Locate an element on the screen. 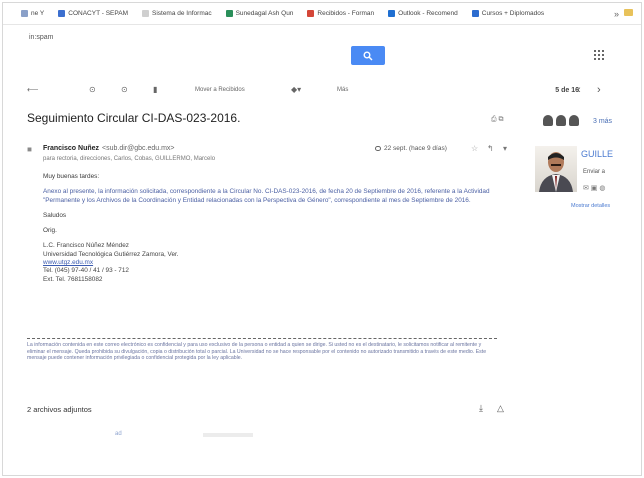 This screenshot has width=644, height=478. attachment-chip: ad is located at coordinates (118, 434).